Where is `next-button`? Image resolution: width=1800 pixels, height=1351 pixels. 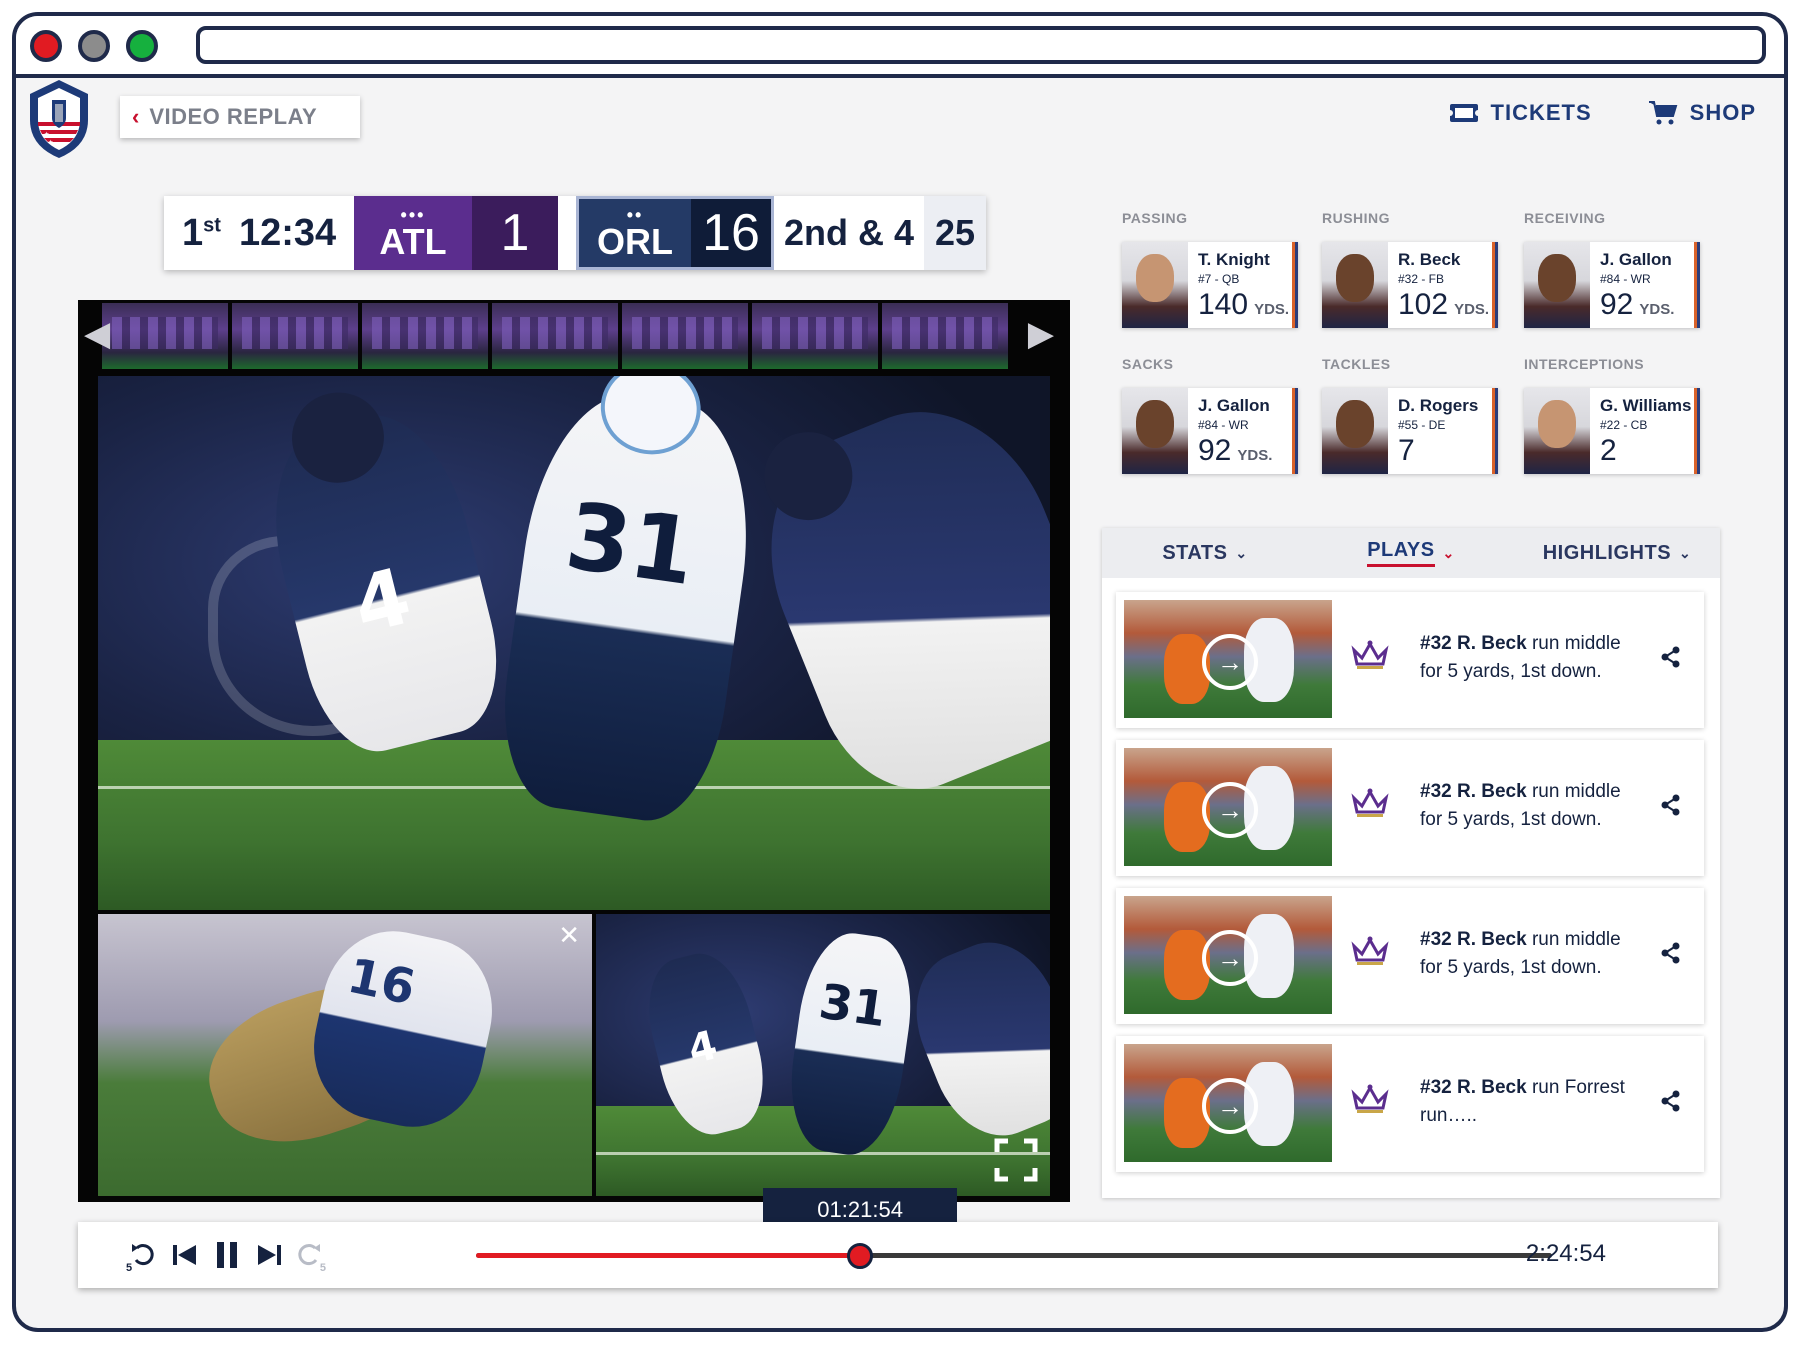
next-button is located at coordinates (269, 1255).